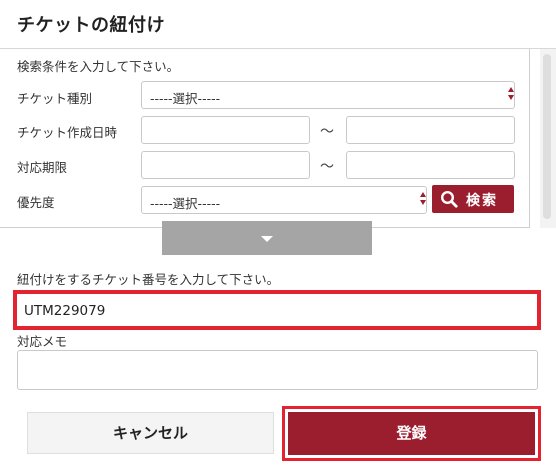  Describe the element at coordinates (36, 202) in the screenshot. I see `priority-label: 優先度` at that location.